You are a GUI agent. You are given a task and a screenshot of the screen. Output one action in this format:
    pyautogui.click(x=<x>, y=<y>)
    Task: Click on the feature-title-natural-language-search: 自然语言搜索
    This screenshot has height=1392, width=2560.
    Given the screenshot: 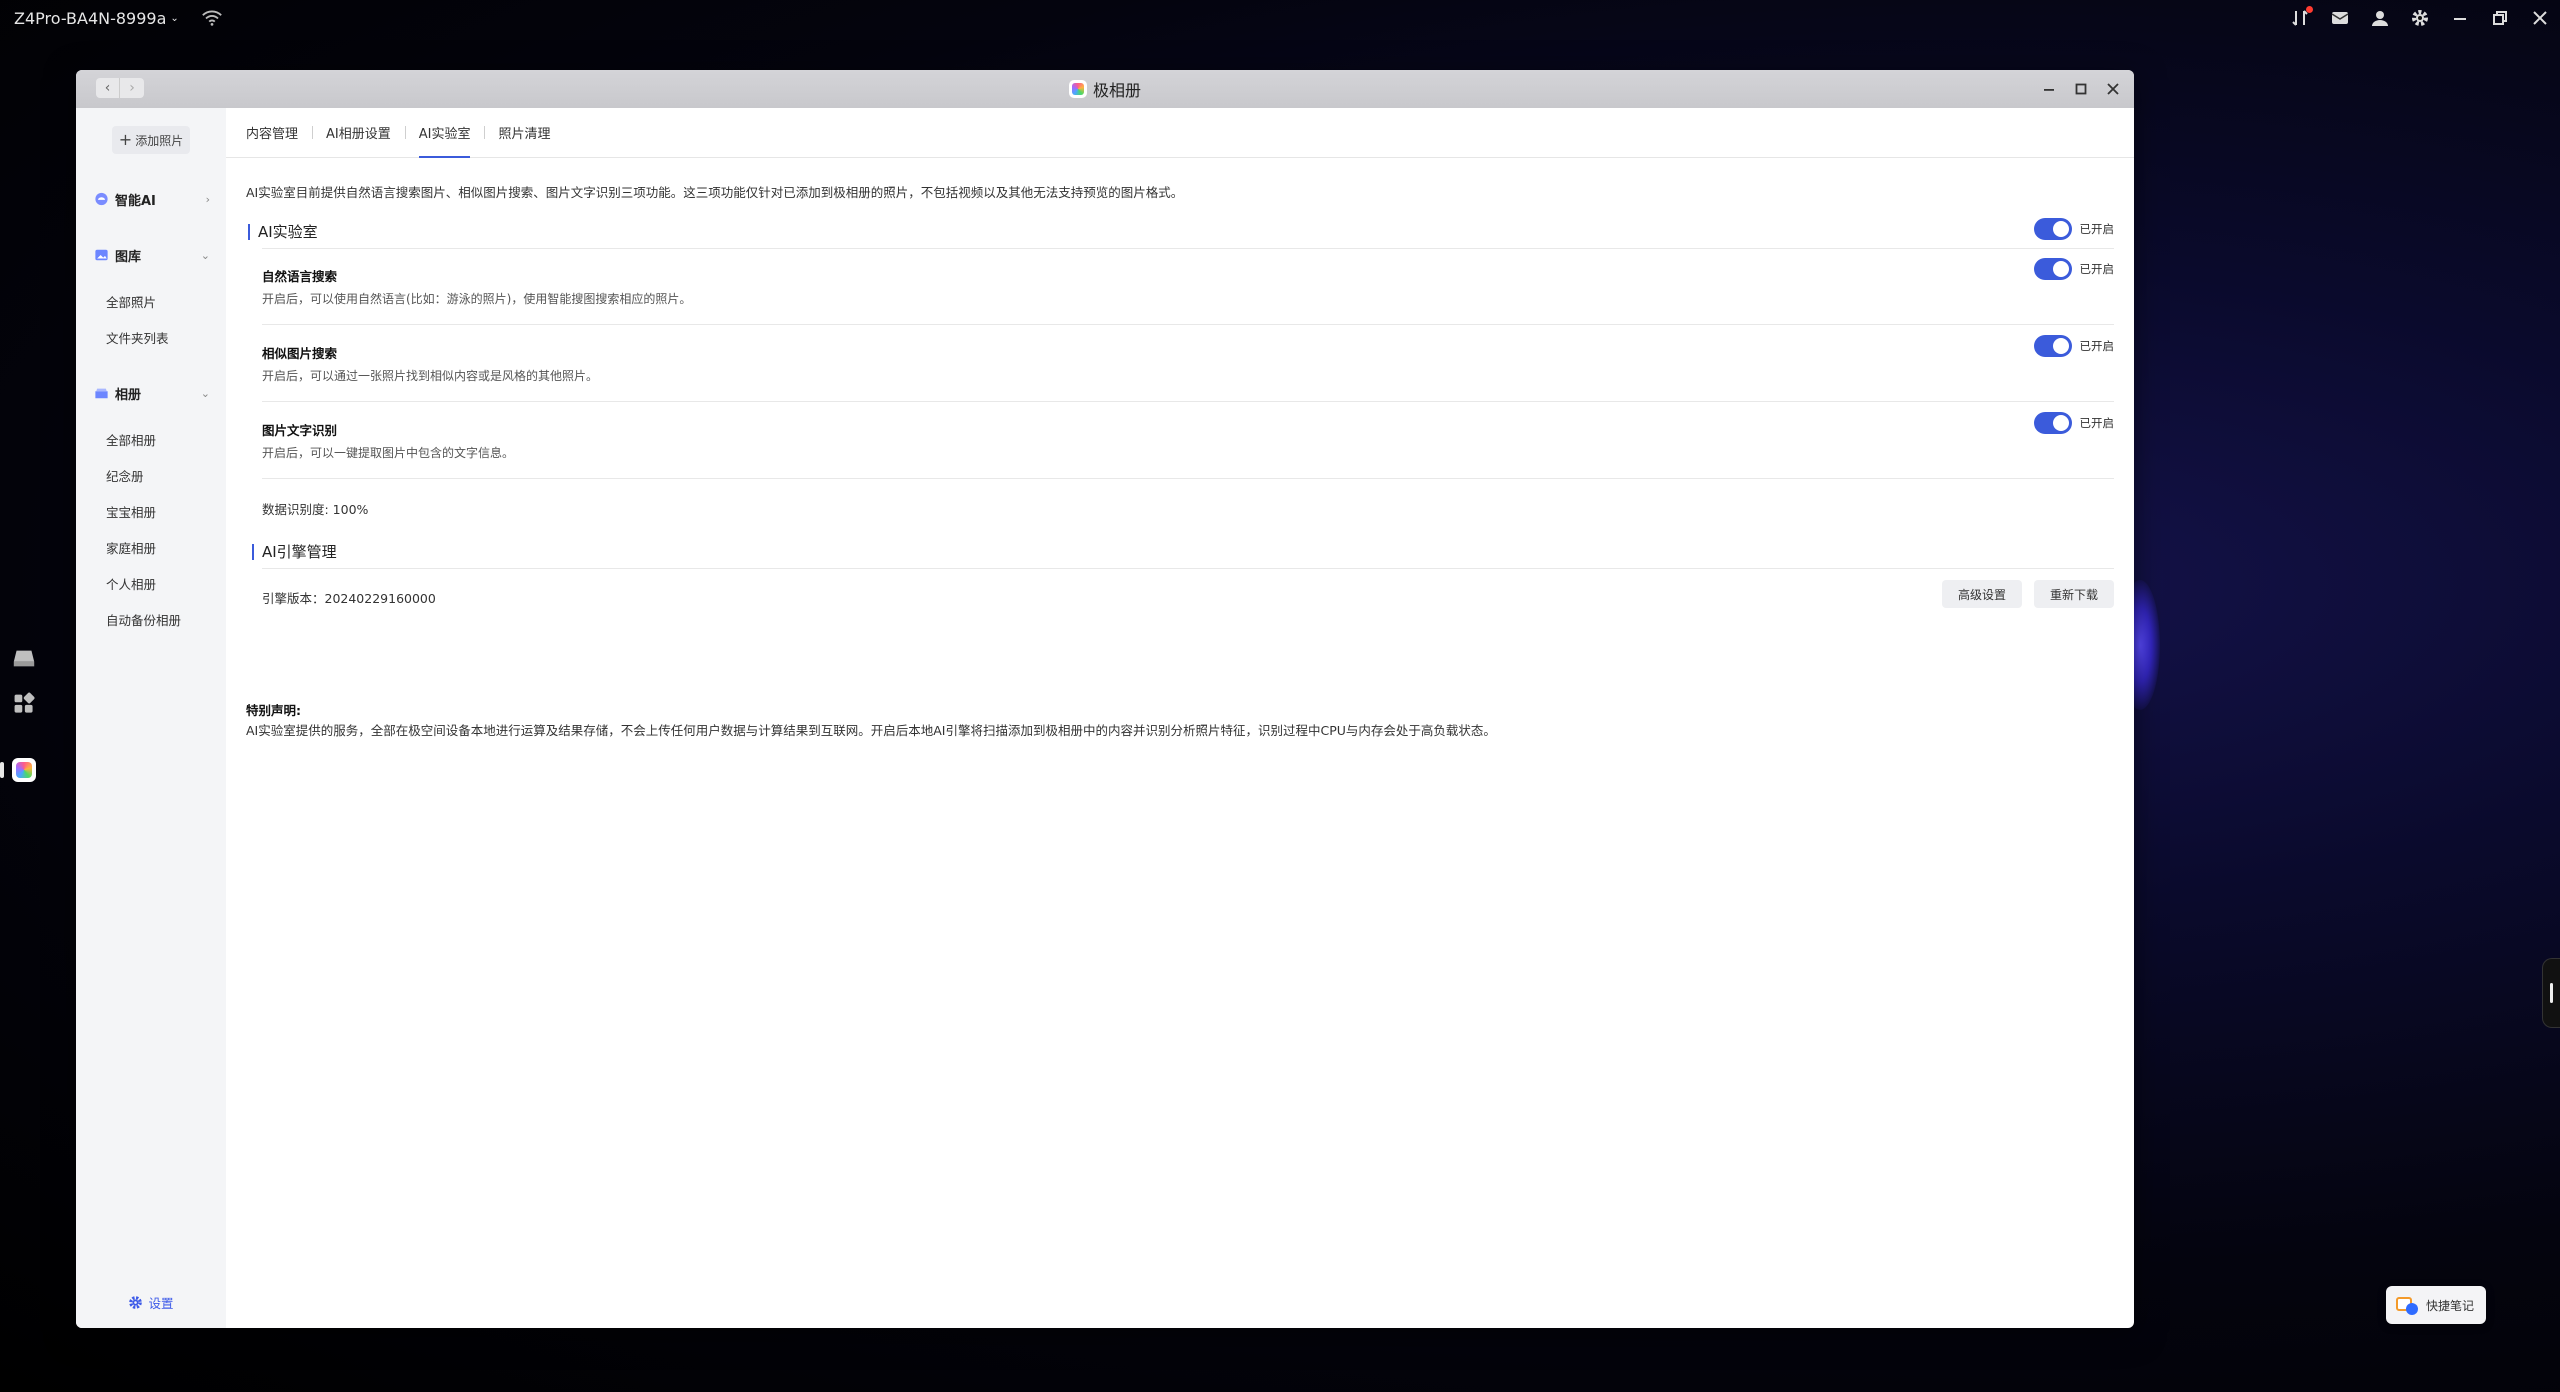 What is the action you would take?
    pyautogui.click(x=300, y=276)
    